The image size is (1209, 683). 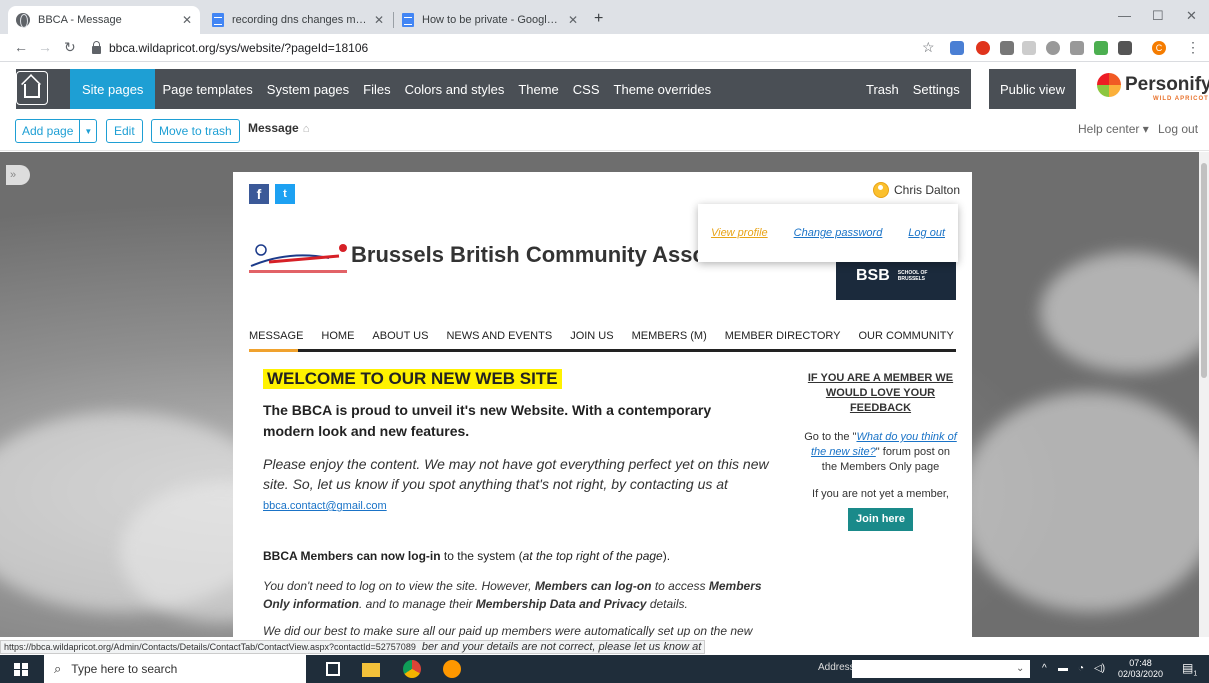 What do you see at coordinates (1178, 129) in the screenshot?
I see `admin-logout-link: Log out` at bounding box center [1178, 129].